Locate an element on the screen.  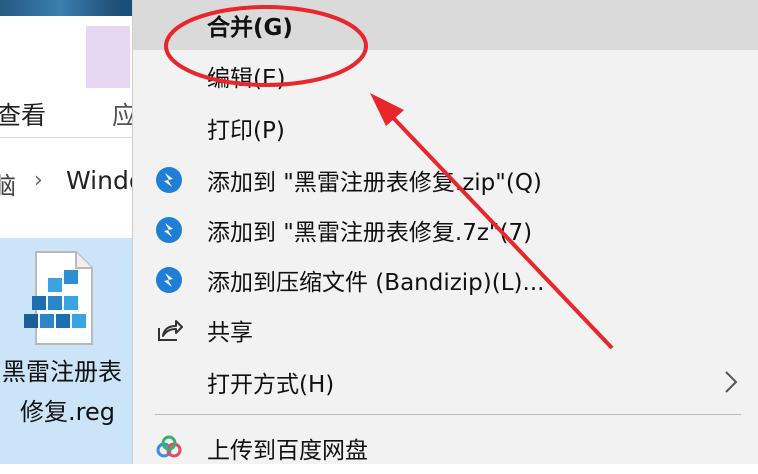
menu-item-add-7z: 添加到 "黑雷注册表修复.7z"(7) is located at coordinates (445, 230).